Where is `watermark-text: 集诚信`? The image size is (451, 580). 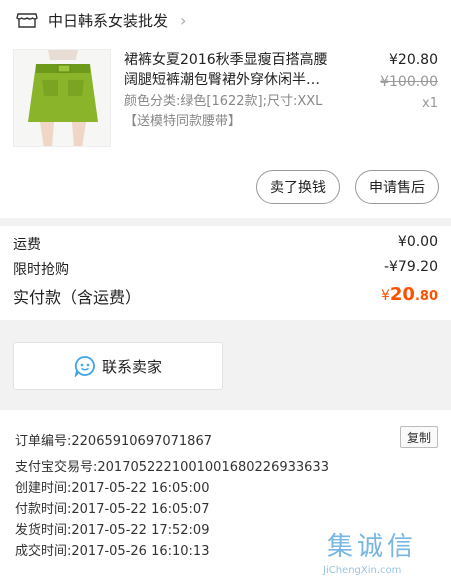 watermark-text: 集诚信 is located at coordinates (372, 547).